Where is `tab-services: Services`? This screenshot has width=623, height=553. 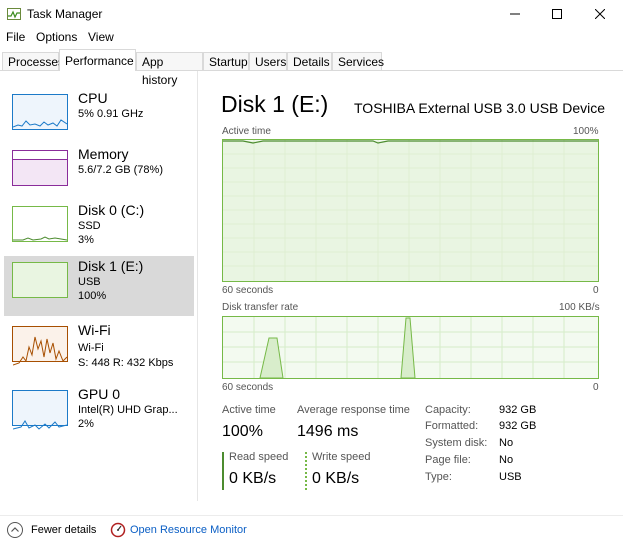 tab-services: Services is located at coordinates (358, 61).